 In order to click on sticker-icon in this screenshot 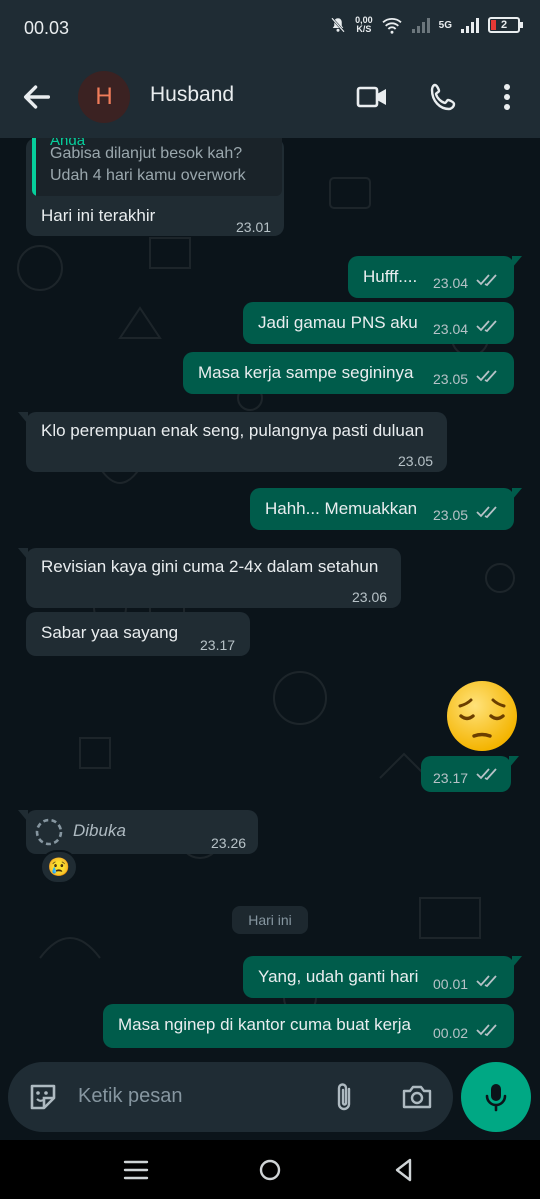, I will do `click(43, 1097)`.